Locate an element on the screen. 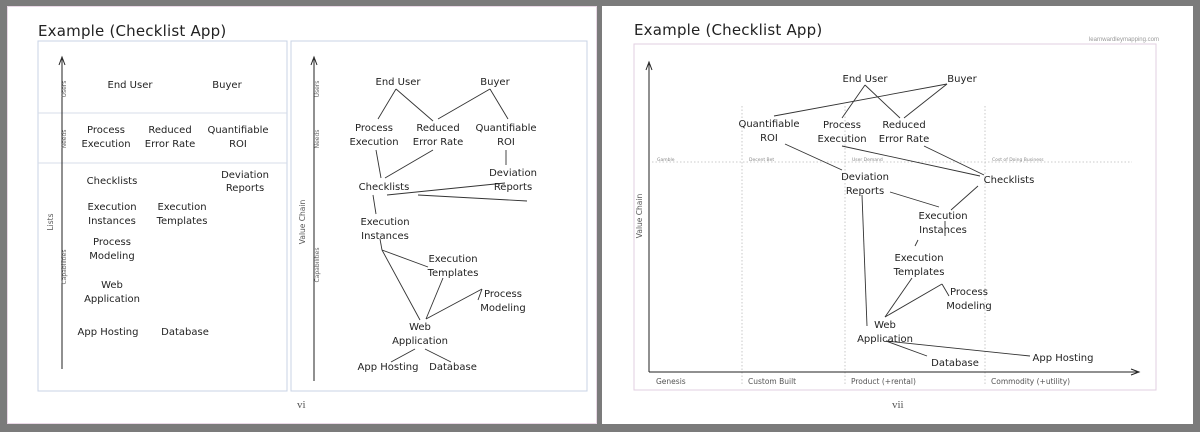  stage-note-user-demand: User Demand is located at coordinates (867, 160).